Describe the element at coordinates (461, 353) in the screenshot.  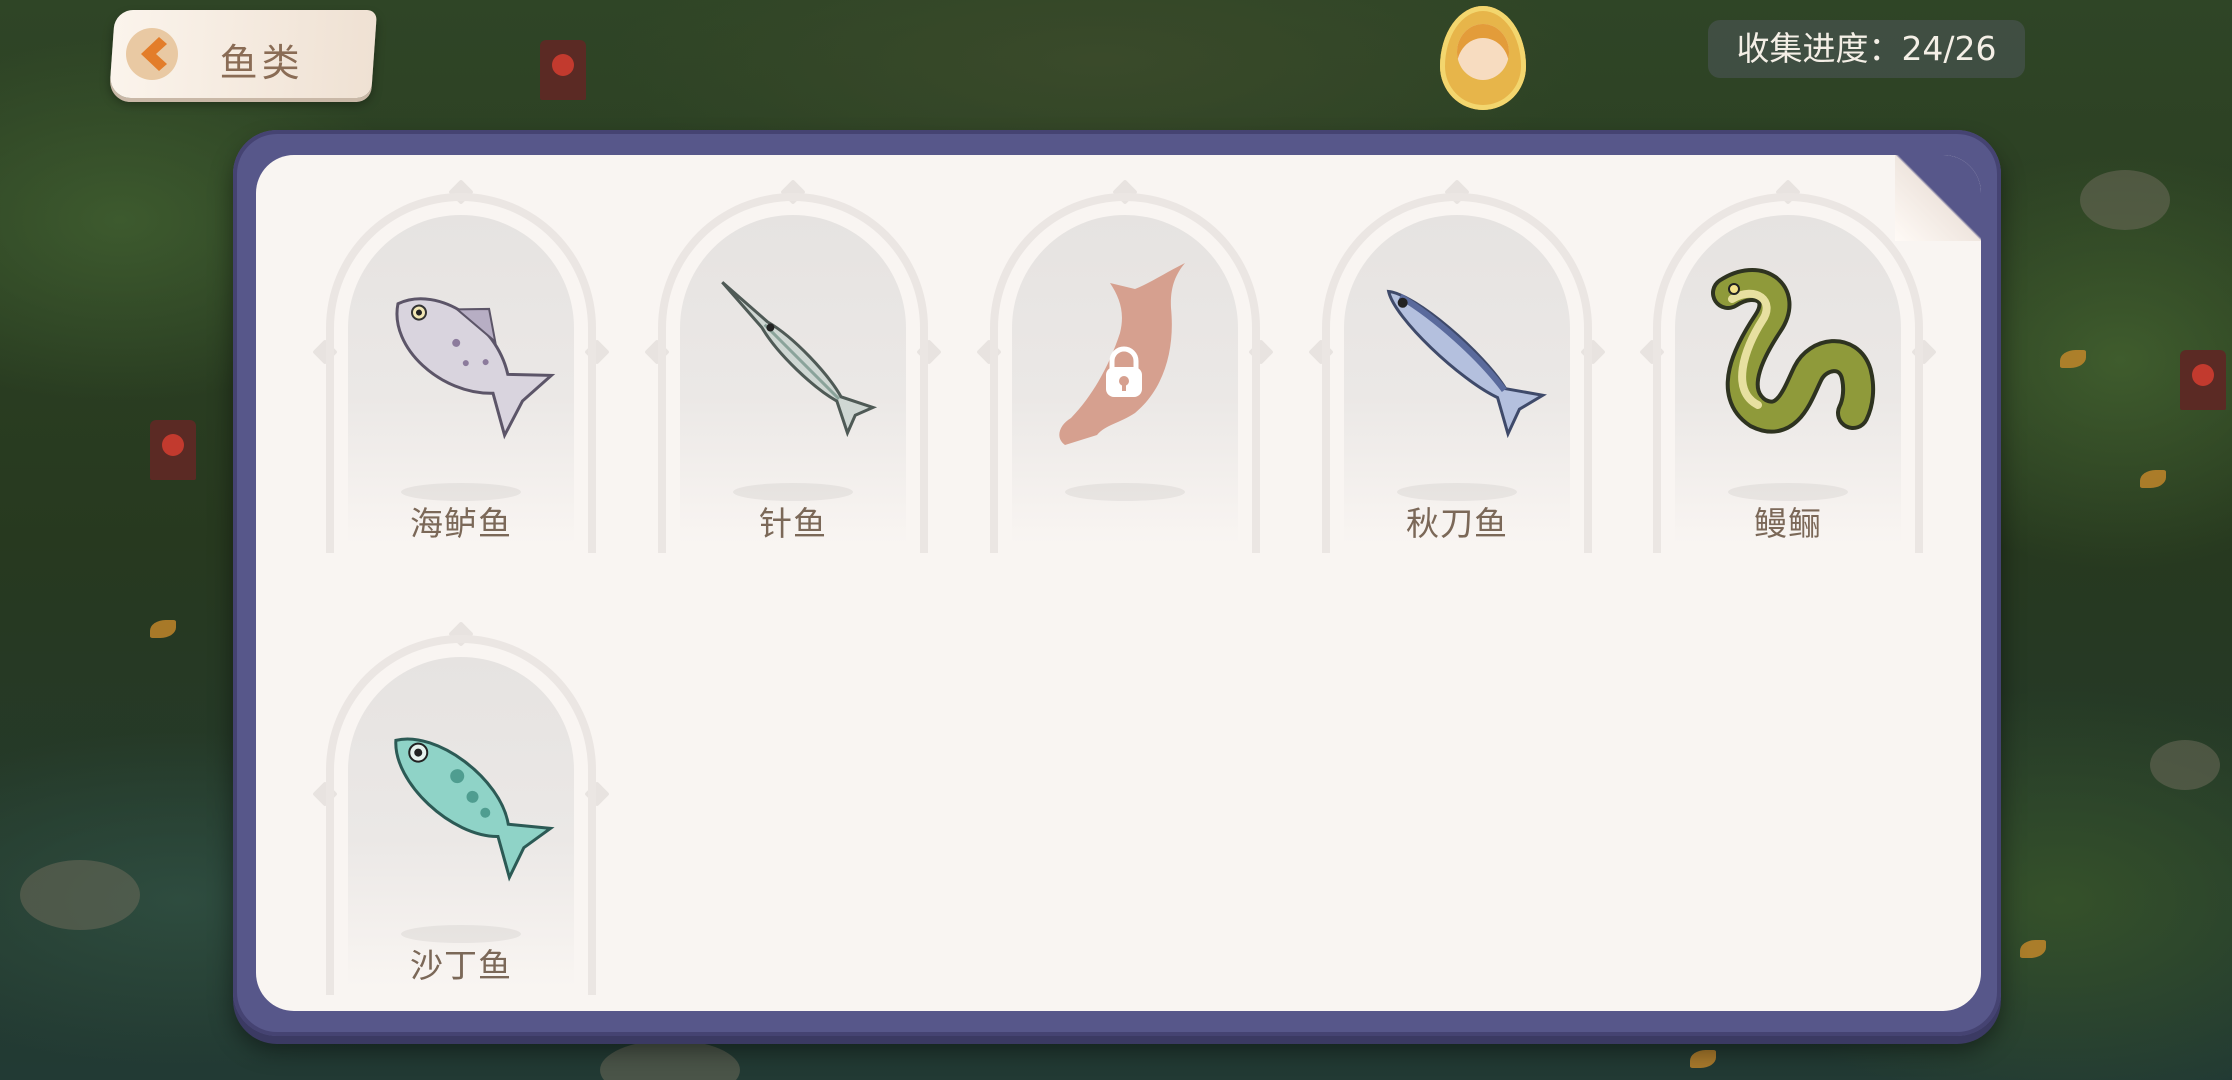
I see `sea-bass-icon` at that location.